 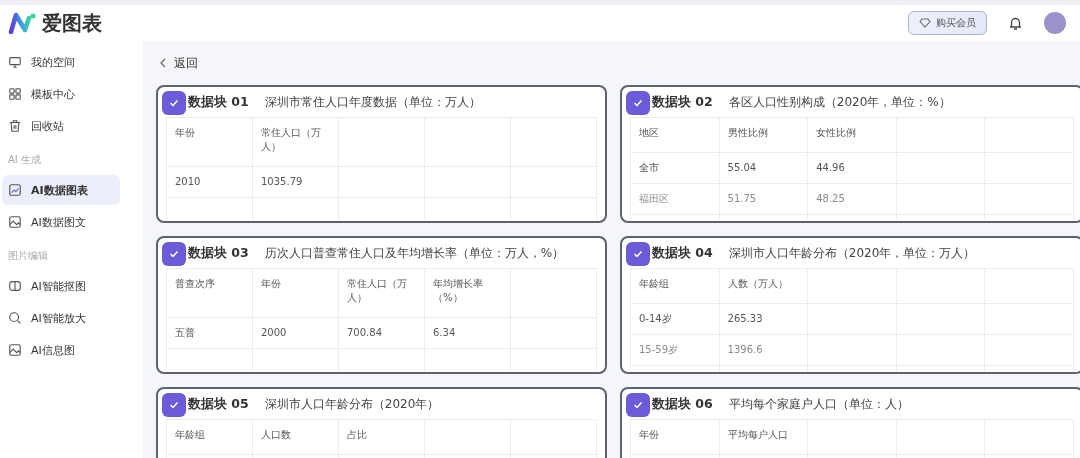 I want to click on table-cell: 1396.6, so click(x=763, y=350).